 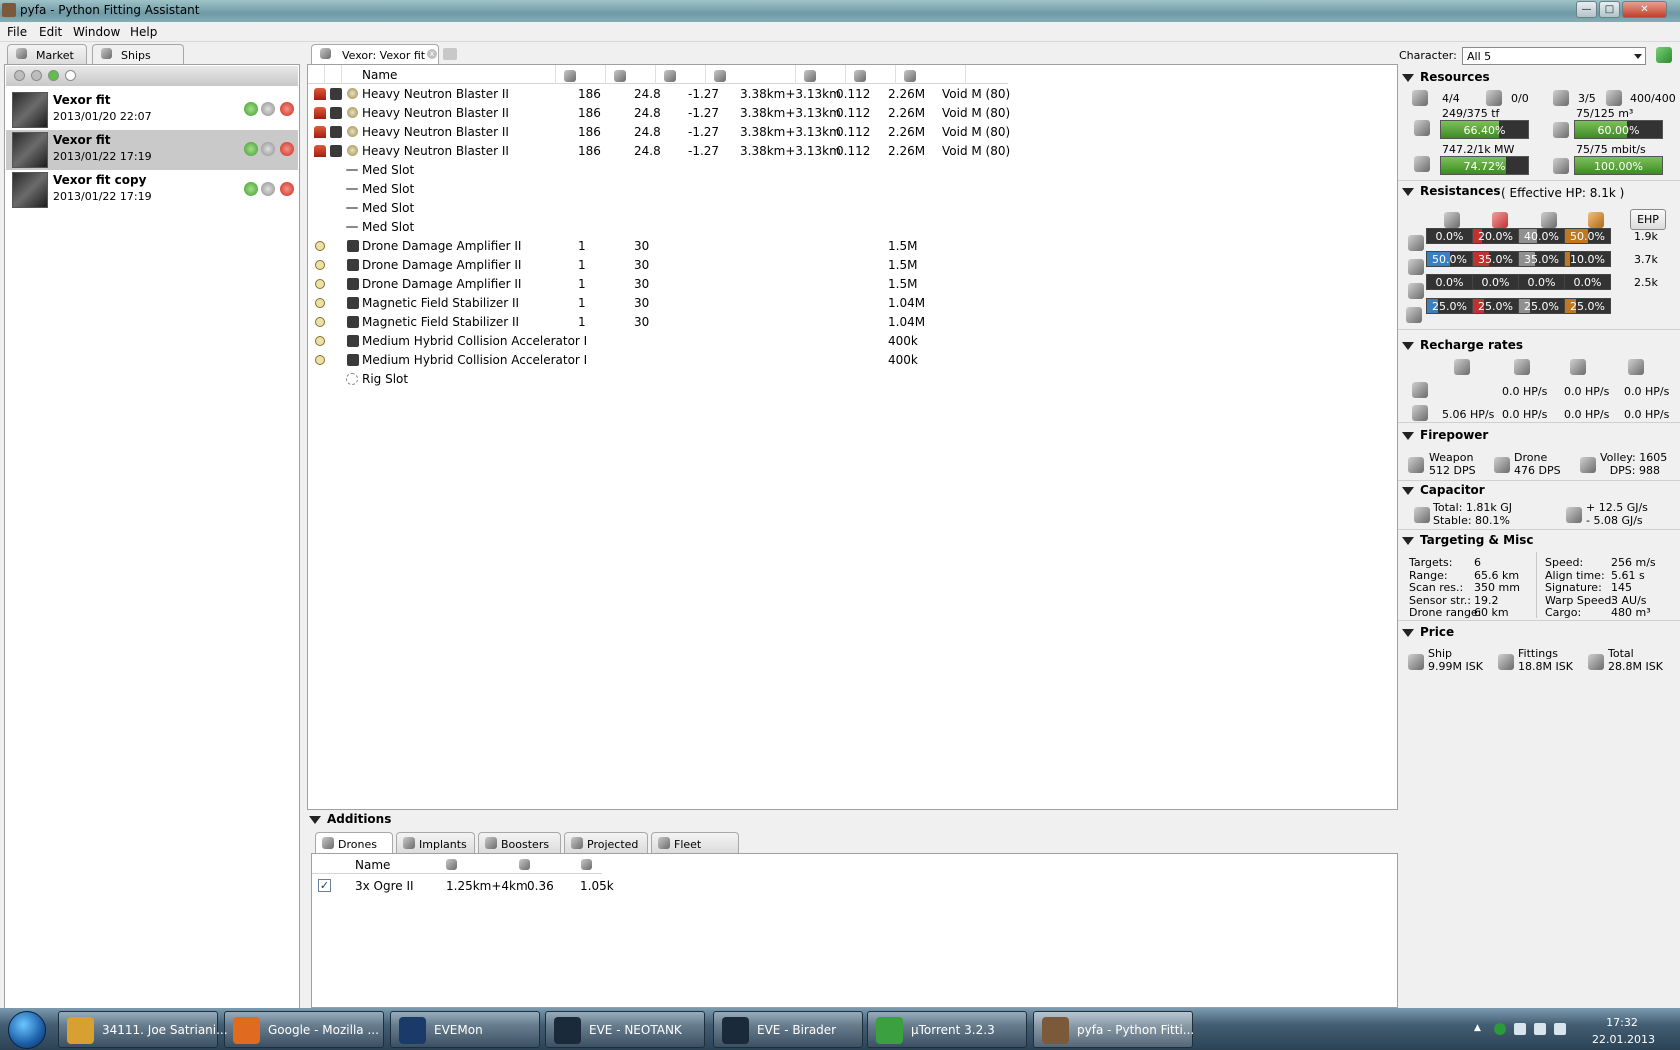 I want to click on minimize-button: —, so click(x=1586, y=9).